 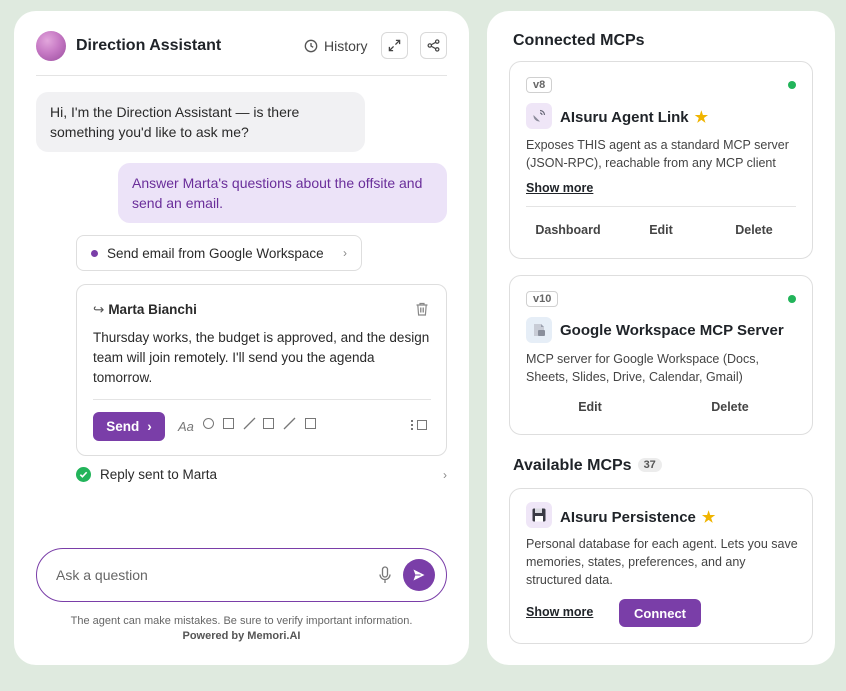 I want to click on check-circle-icon, so click(x=83, y=474).